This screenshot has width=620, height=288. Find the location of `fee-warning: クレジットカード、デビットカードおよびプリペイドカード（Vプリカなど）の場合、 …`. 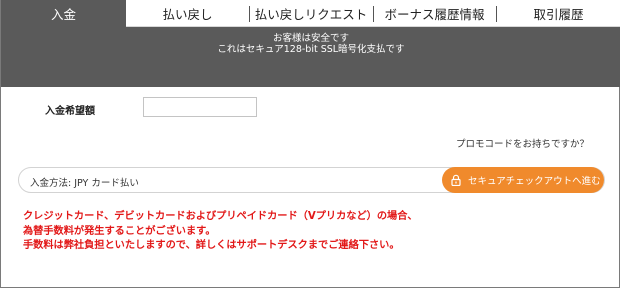

fee-warning: クレジットカード、デビットカードおよびプリペイドカード（Vプリカなど）の場合、 … is located at coordinates (303, 232).